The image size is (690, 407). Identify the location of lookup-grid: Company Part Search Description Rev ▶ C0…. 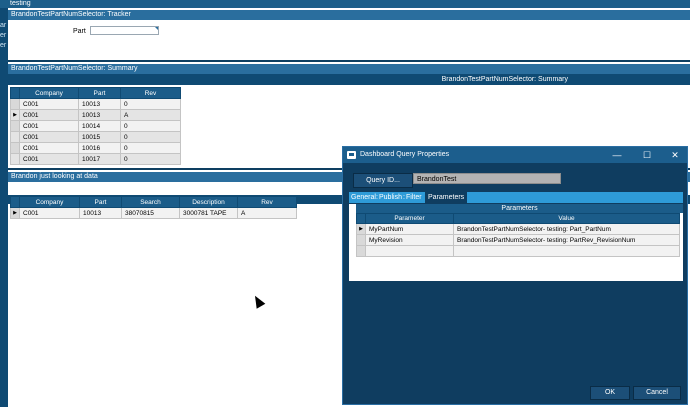
(153, 207).